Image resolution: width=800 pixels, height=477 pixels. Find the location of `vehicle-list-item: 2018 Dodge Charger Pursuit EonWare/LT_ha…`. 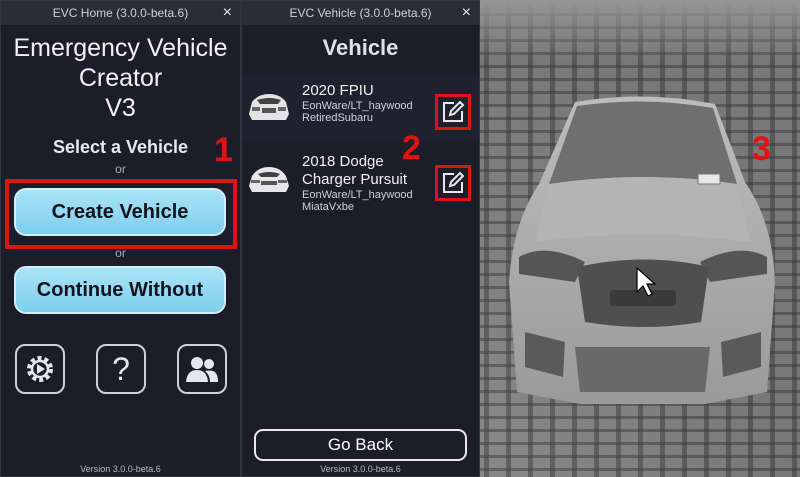

vehicle-list-item: 2018 Dodge Charger Pursuit EonWare/LT_ha… is located at coordinates (360, 181).